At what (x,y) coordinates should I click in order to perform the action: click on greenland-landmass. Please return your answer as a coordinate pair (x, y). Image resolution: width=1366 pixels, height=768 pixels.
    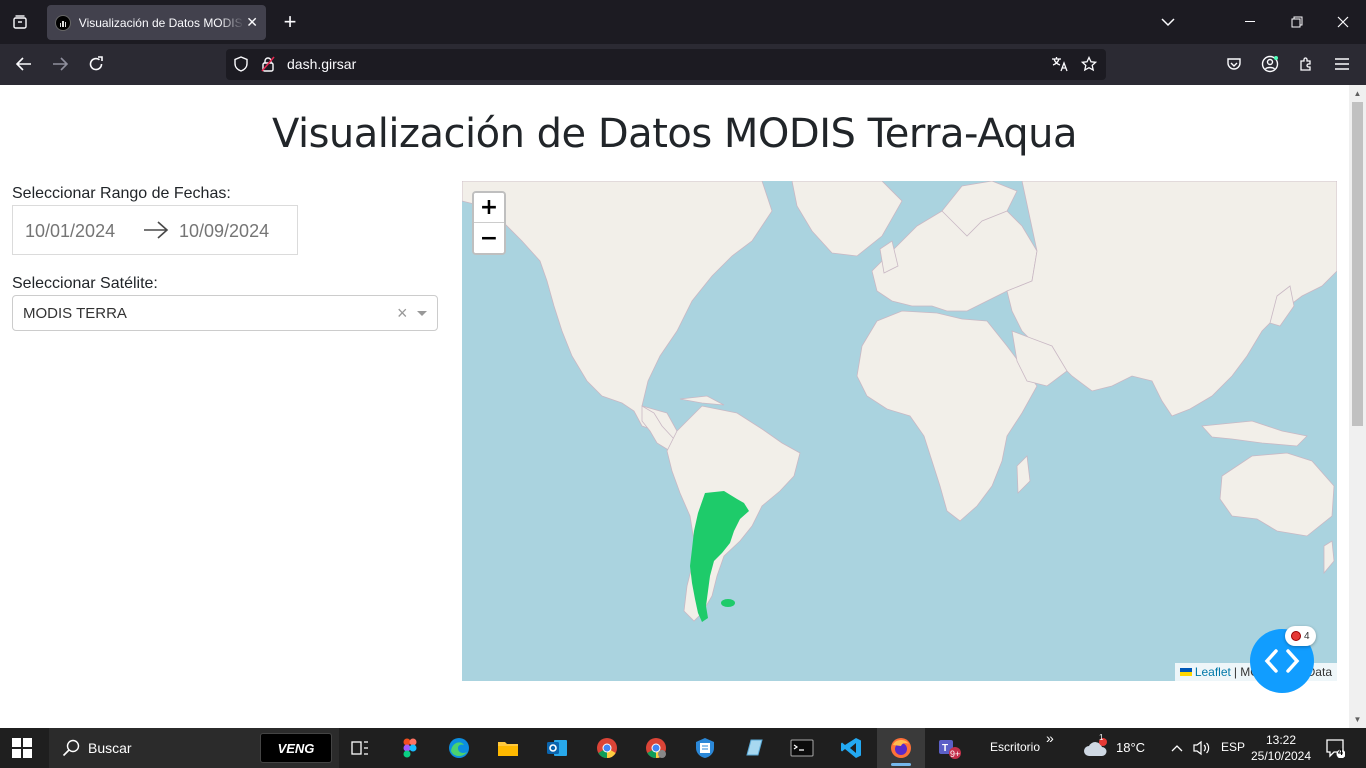
    Looking at the image, I should click on (847, 219).